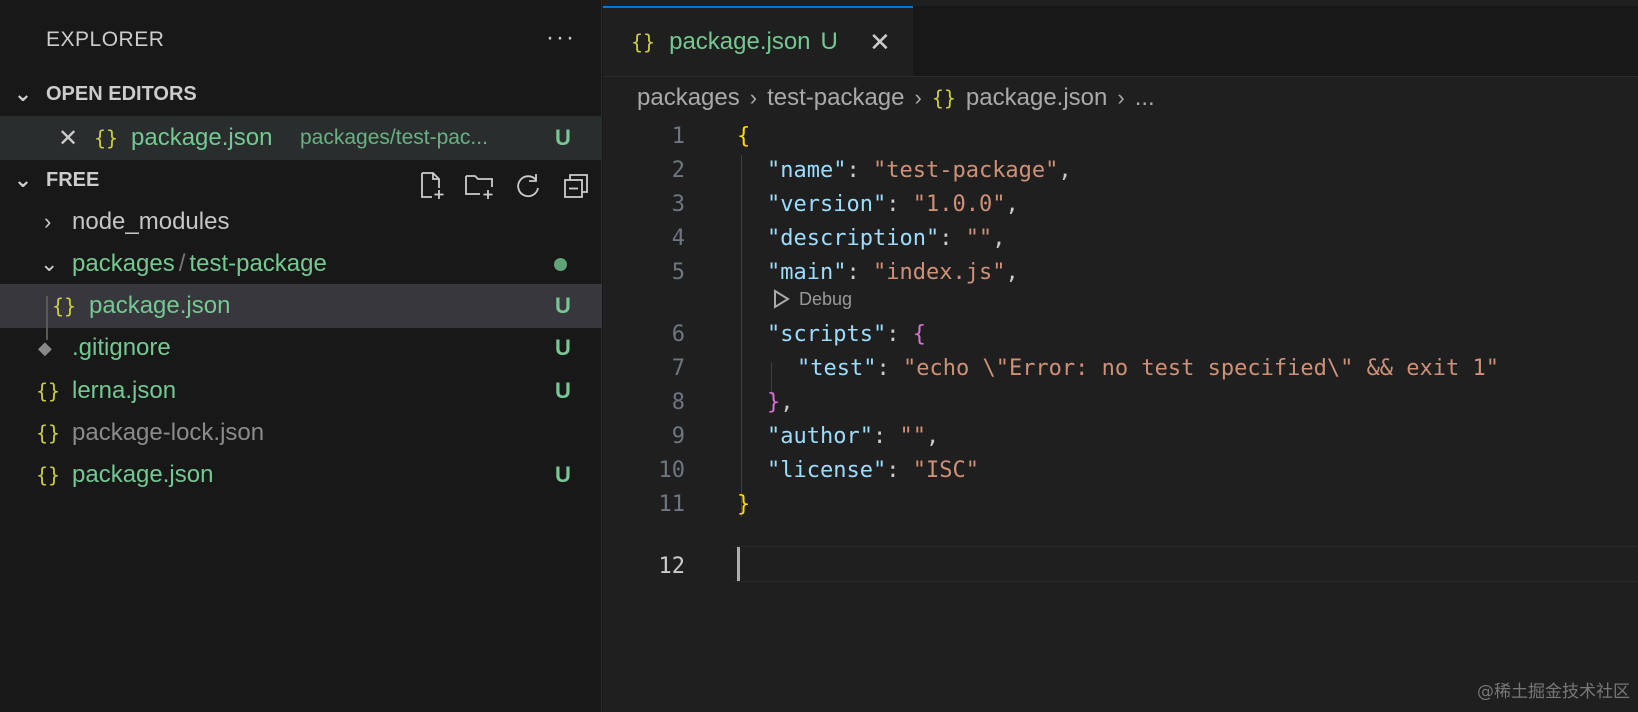 This screenshot has height=712, width=1638. I want to click on collapse-all-icon, so click(576, 186).